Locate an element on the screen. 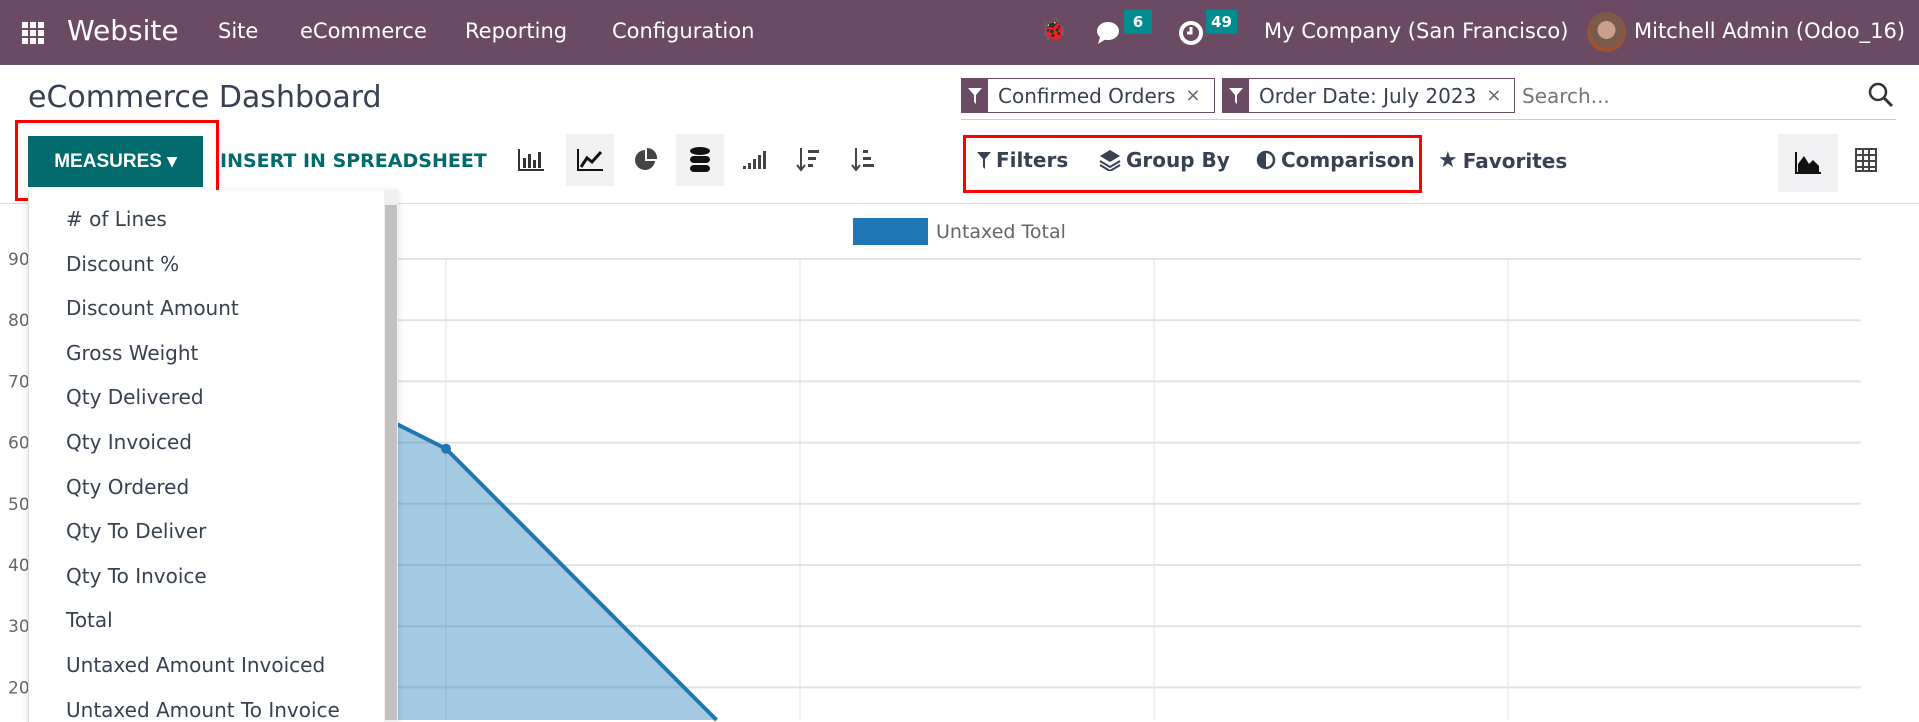 The width and height of the screenshot is (1919, 722). measure-item: Qty Invoiced is located at coordinates (129, 442).